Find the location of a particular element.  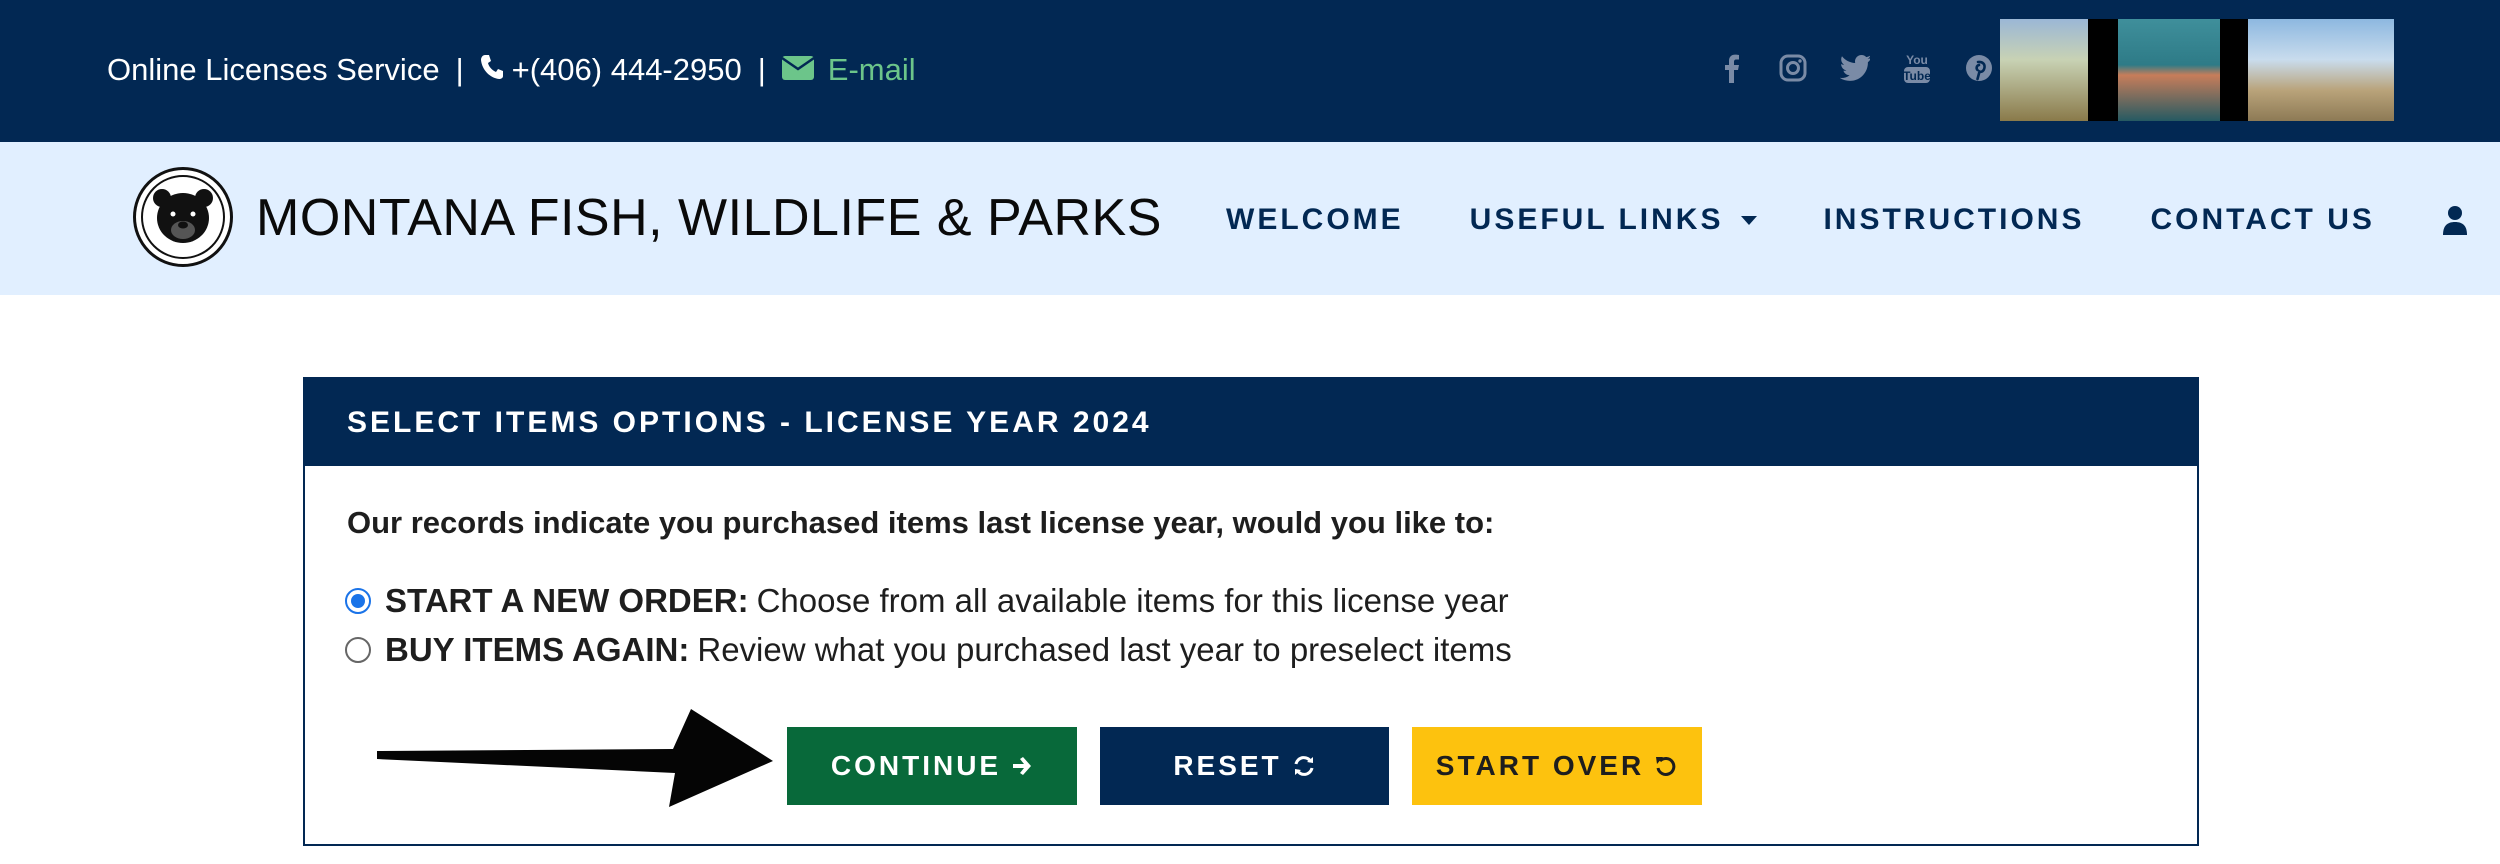

svg-text: You is located at coordinates (1917, 60).